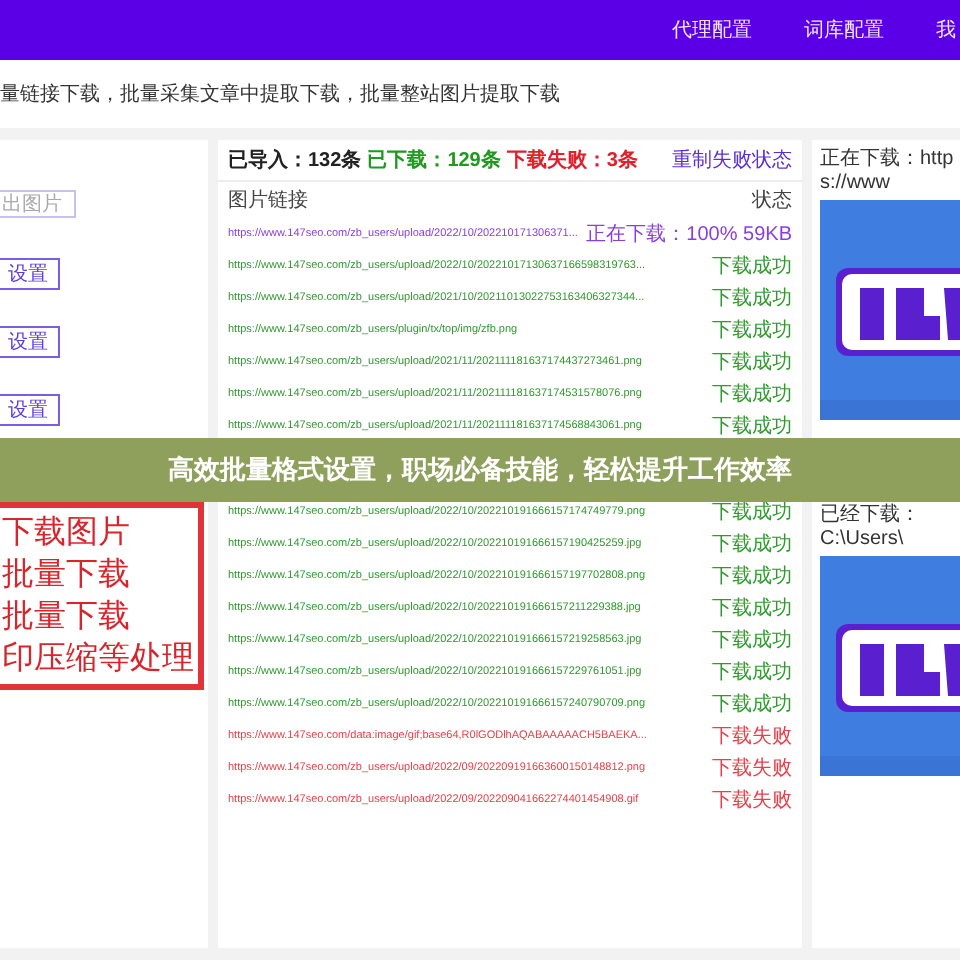 The height and width of the screenshot is (960, 960). I want to click on status-cell-text: 正在下载：100% 59KB, so click(689, 235).